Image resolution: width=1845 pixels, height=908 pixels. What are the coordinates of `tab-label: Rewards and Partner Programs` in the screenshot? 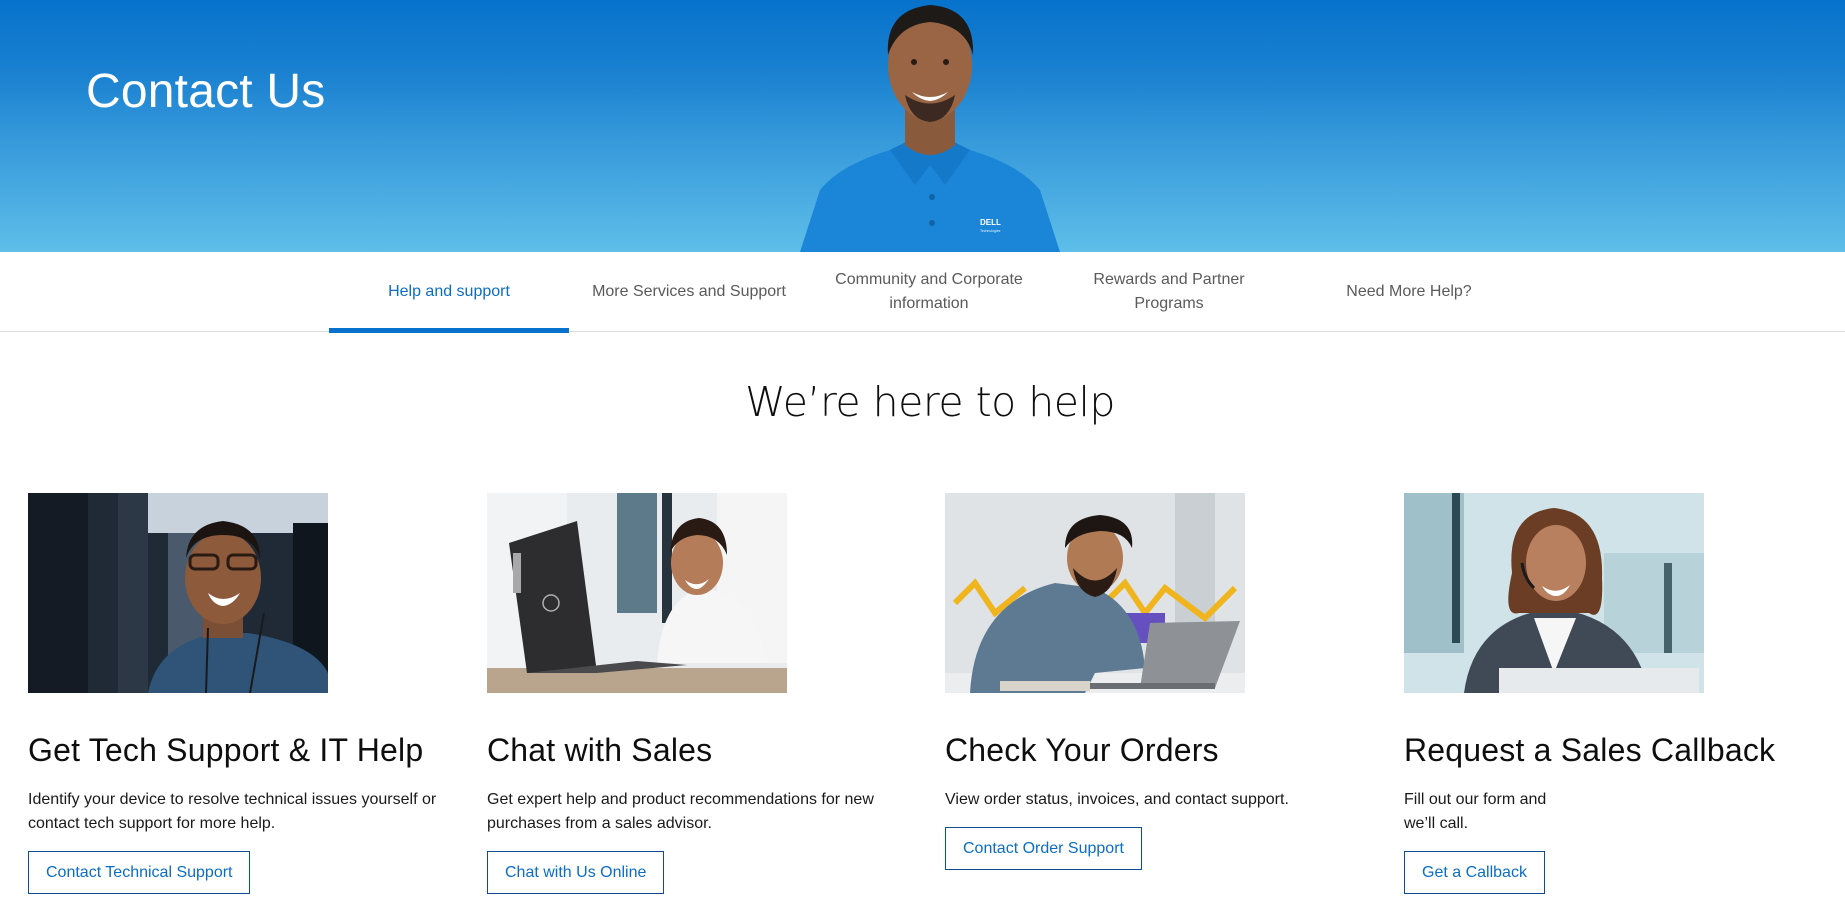 It's located at (1169, 291).